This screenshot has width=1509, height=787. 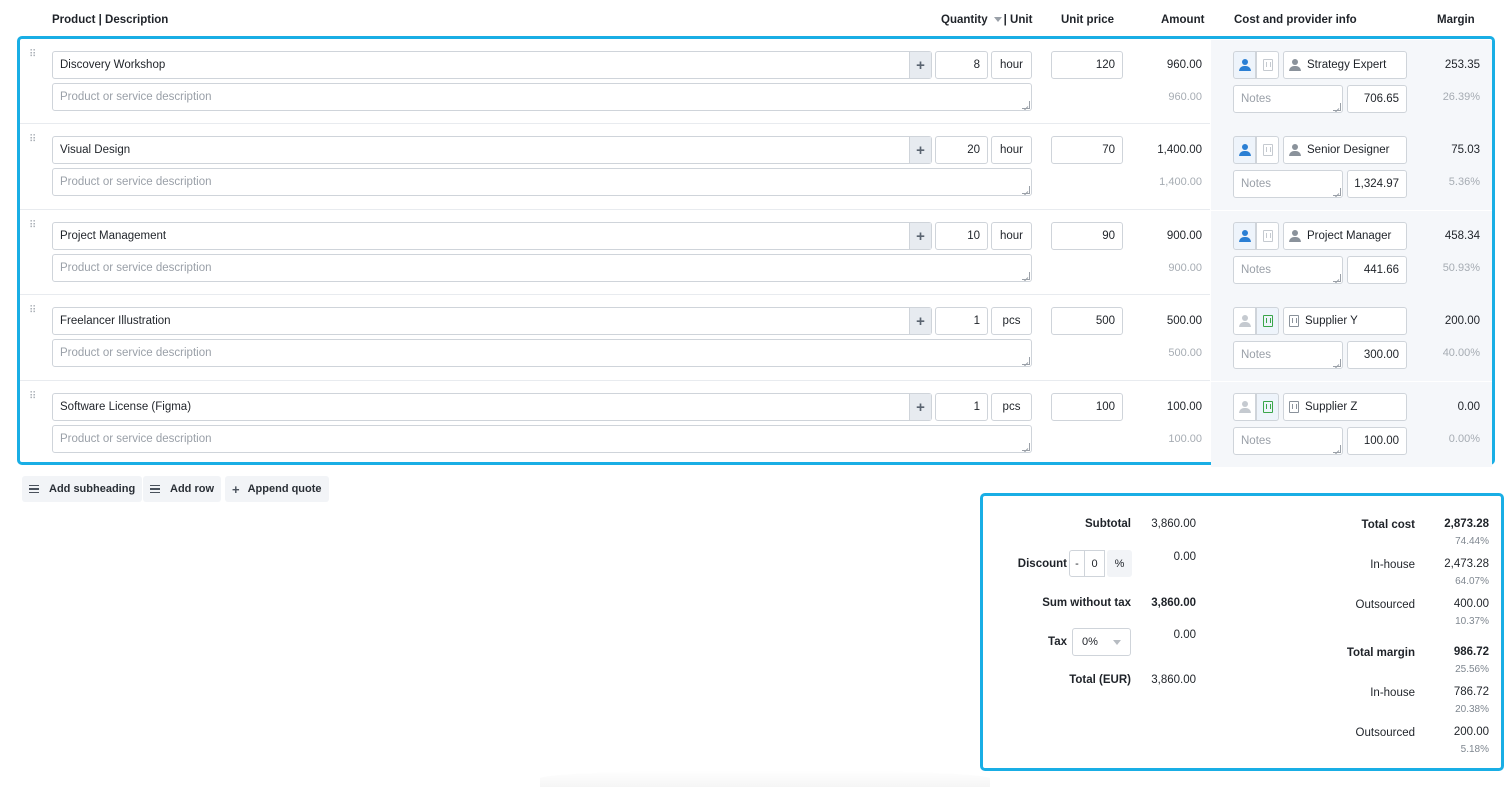 What do you see at coordinates (492, 321) in the screenshot?
I see `product-name-input: Freelancer Illustration` at bounding box center [492, 321].